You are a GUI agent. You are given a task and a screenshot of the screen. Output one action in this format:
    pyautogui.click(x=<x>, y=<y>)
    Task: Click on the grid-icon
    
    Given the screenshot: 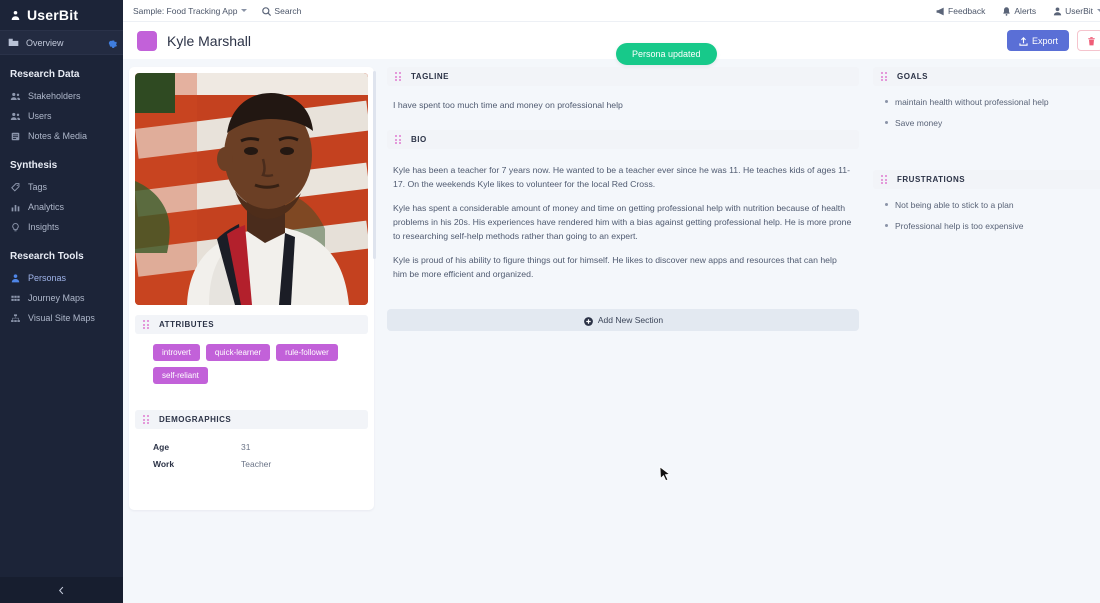 What is the action you would take?
    pyautogui.click(x=15, y=298)
    